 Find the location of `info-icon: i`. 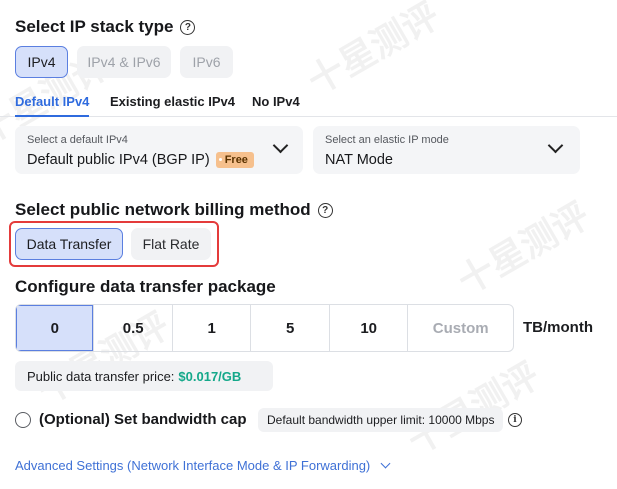

info-icon: i is located at coordinates (515, 420).